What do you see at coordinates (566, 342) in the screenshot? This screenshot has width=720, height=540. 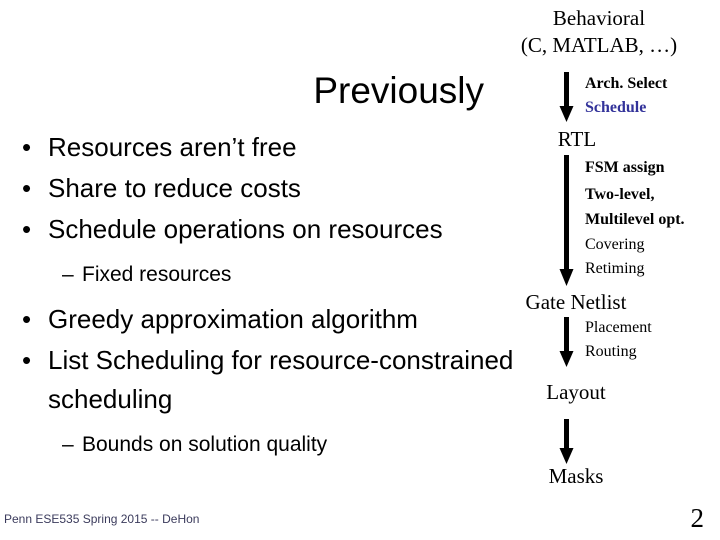 I see `arrow-down-icon-gate-netlist-to-layout` at bounding box center [566, 342].